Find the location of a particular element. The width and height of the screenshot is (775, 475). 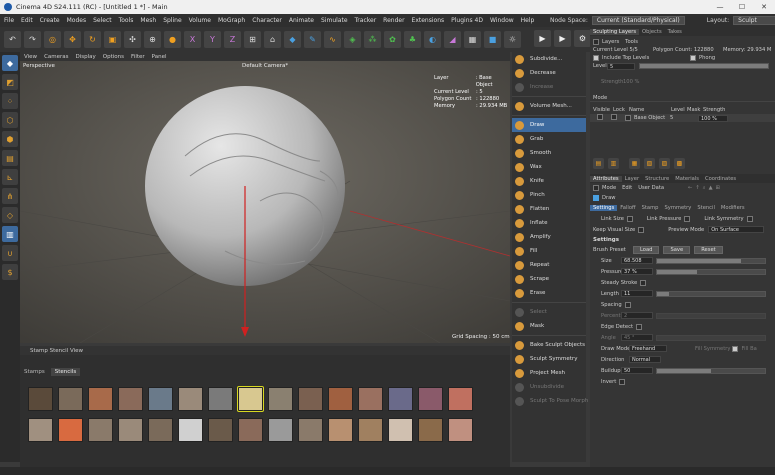

z-axis-icon: Z is located at coordinates (232, 39).